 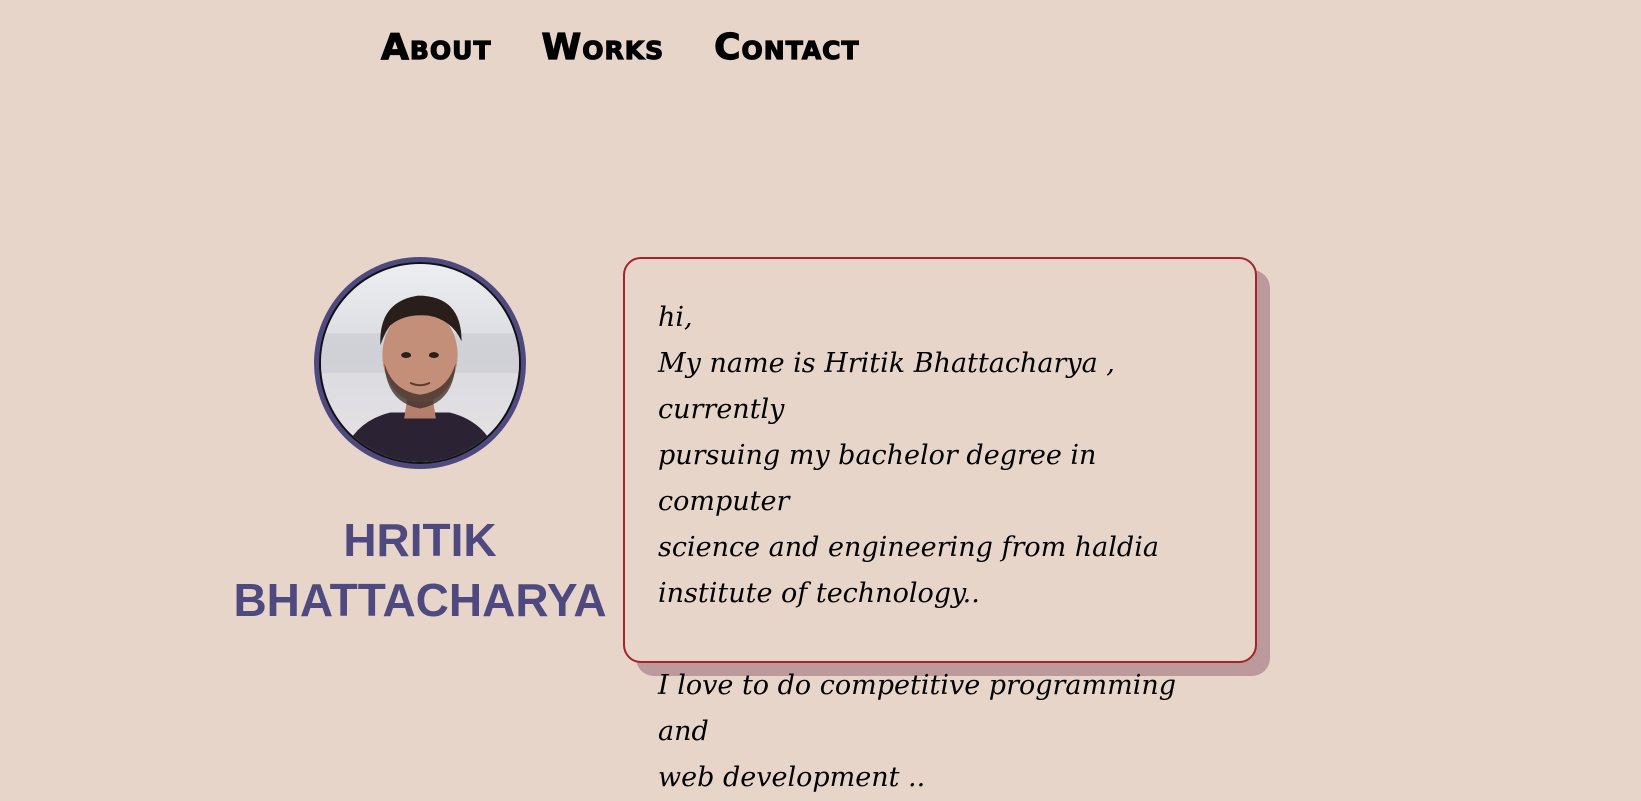 I want to click on profile-name-first: HRITIK, so click(x=420, y=540).